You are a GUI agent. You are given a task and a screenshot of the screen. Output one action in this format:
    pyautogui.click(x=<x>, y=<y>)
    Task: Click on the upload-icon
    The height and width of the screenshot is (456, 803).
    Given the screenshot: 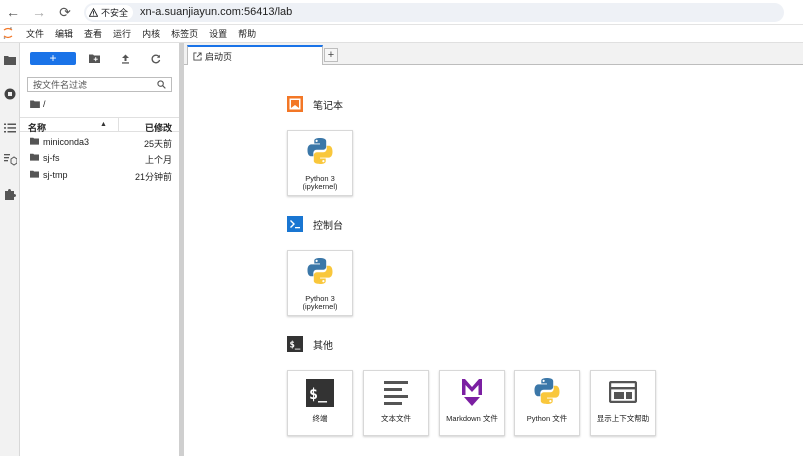 What is the action you would take?
    pyautogui.click(x=125, y=58)
    